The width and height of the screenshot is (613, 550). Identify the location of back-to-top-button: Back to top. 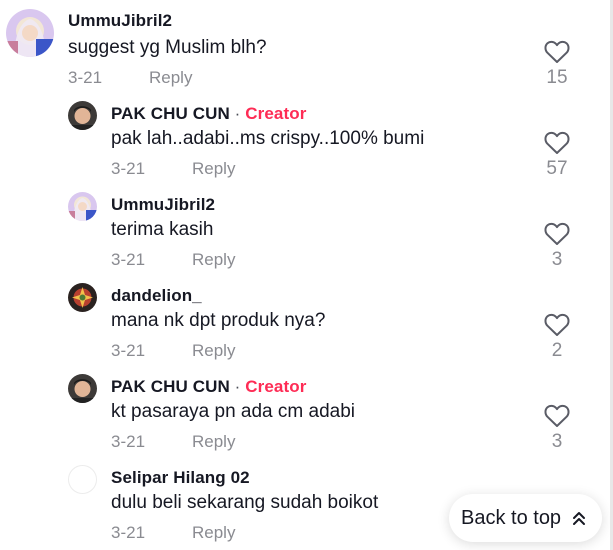
(525, 518).